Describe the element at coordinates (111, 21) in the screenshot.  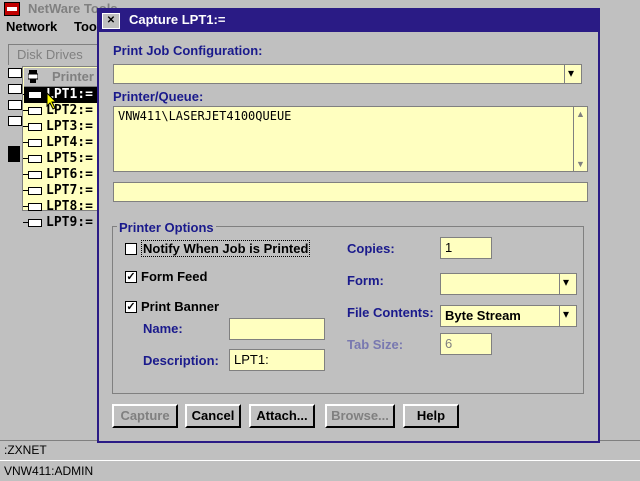
I see `system-menu-icon: ✕` at that location.